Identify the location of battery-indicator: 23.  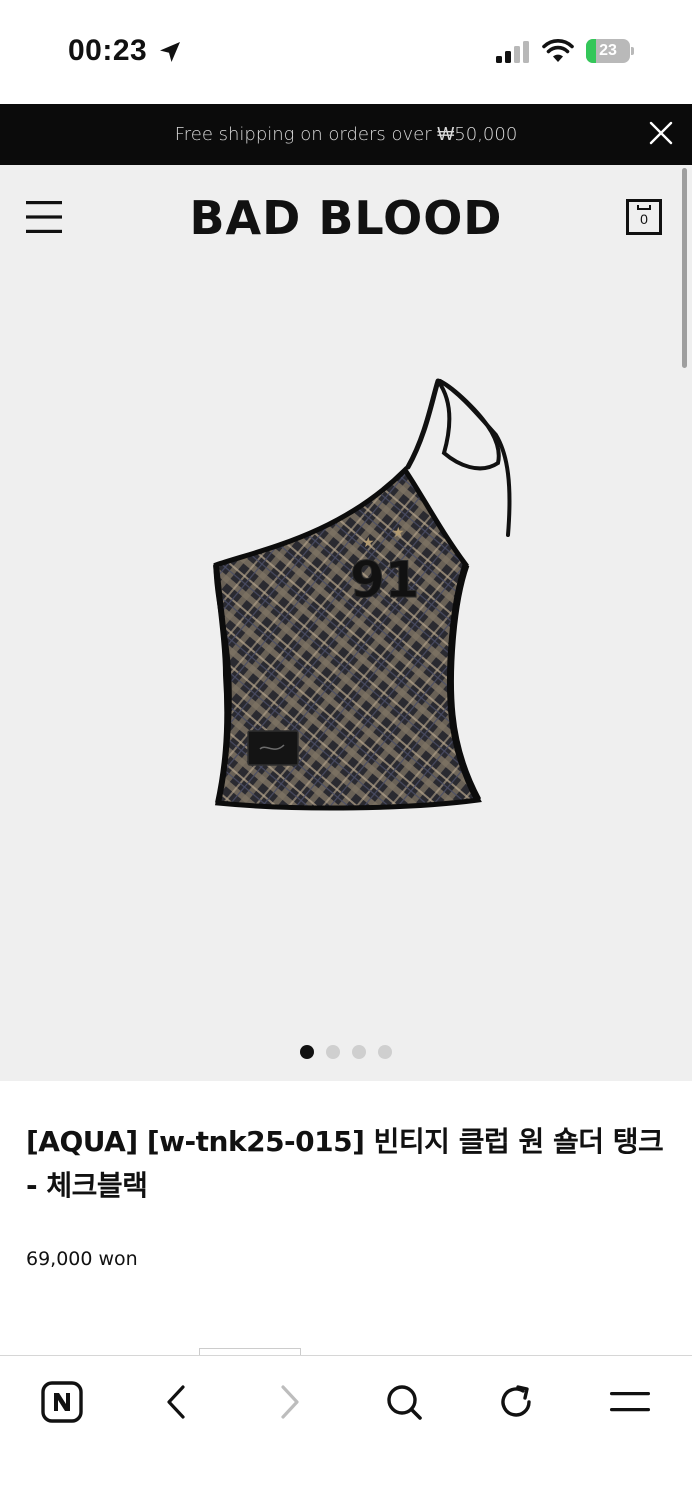
(610, 51).